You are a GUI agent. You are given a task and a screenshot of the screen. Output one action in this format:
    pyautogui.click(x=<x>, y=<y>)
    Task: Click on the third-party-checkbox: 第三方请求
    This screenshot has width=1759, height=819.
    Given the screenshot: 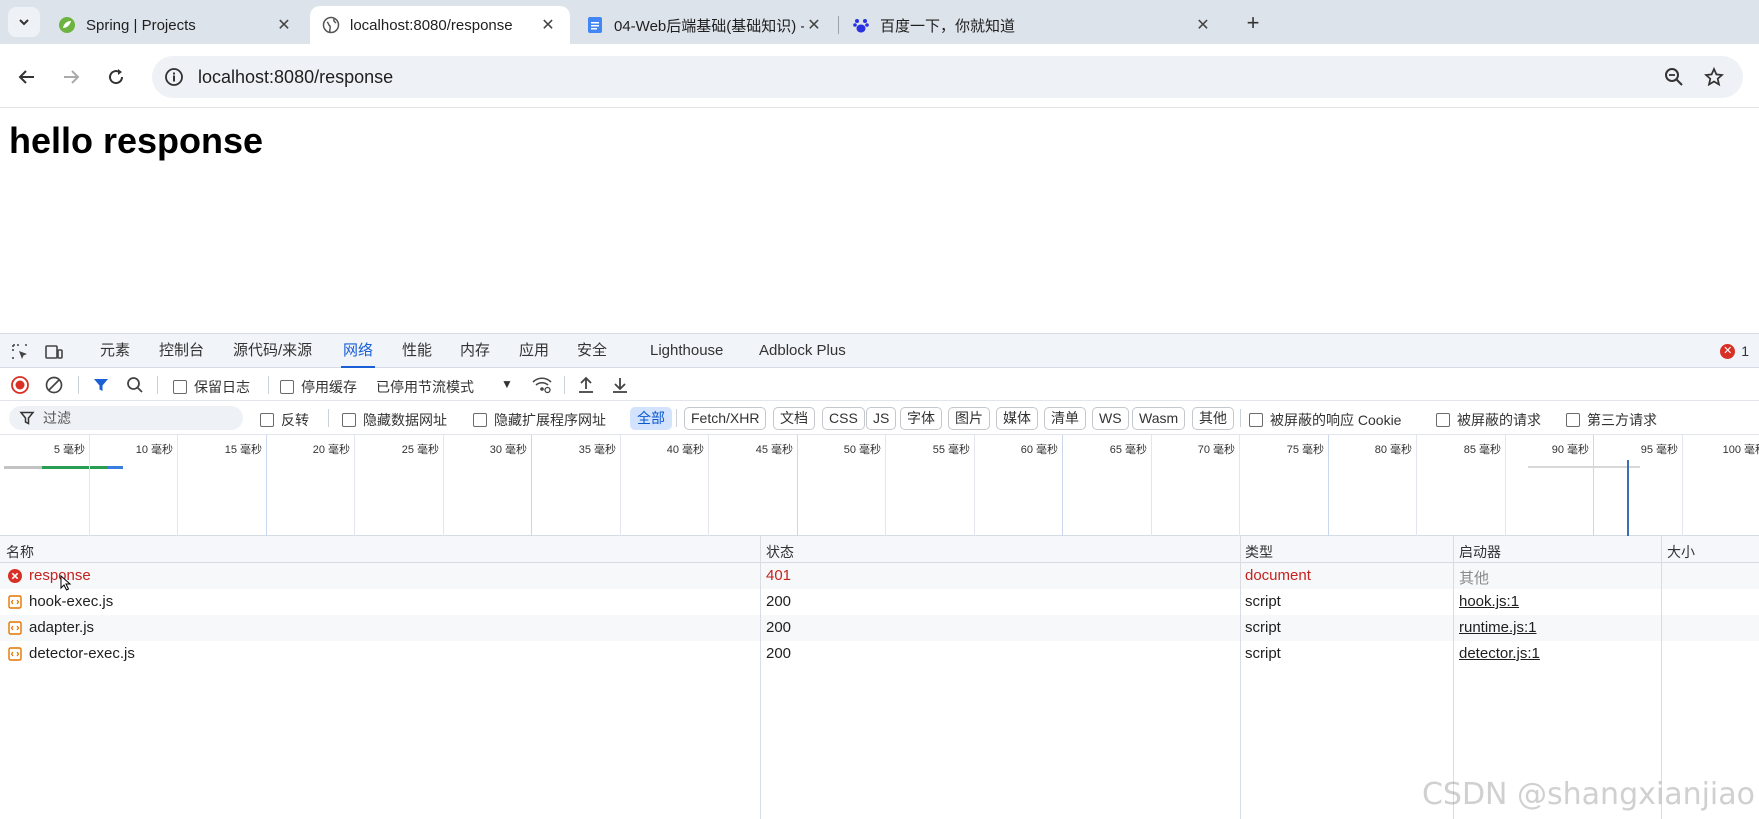 What is the action you would take?
    pyautogui.click(x=1611, y=420)
    